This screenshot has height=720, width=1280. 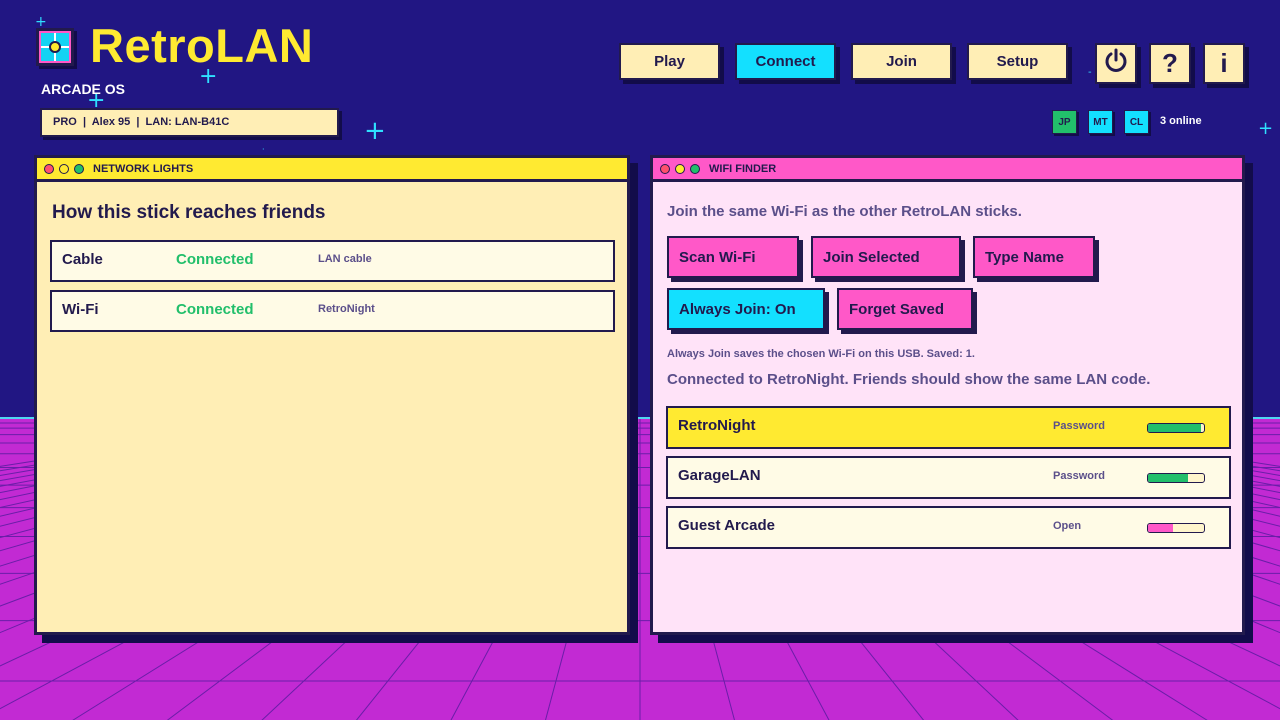 I want to click on profile-bar: PRO | Alex 95 | LAN: LAN-B41C, so click(x=189, y=122).